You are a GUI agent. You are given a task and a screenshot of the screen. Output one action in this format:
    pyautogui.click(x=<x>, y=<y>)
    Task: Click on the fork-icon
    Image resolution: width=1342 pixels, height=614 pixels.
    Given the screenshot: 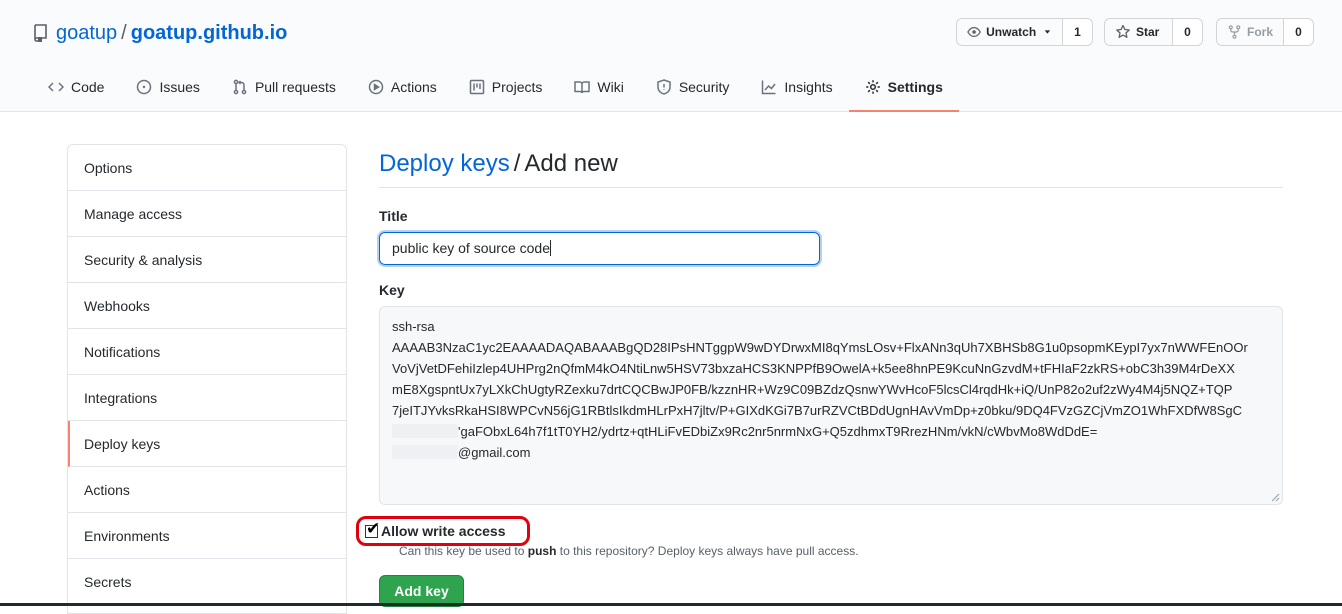 What is the action you would take?
    pyautogui.click(x=1234, y=32)
    